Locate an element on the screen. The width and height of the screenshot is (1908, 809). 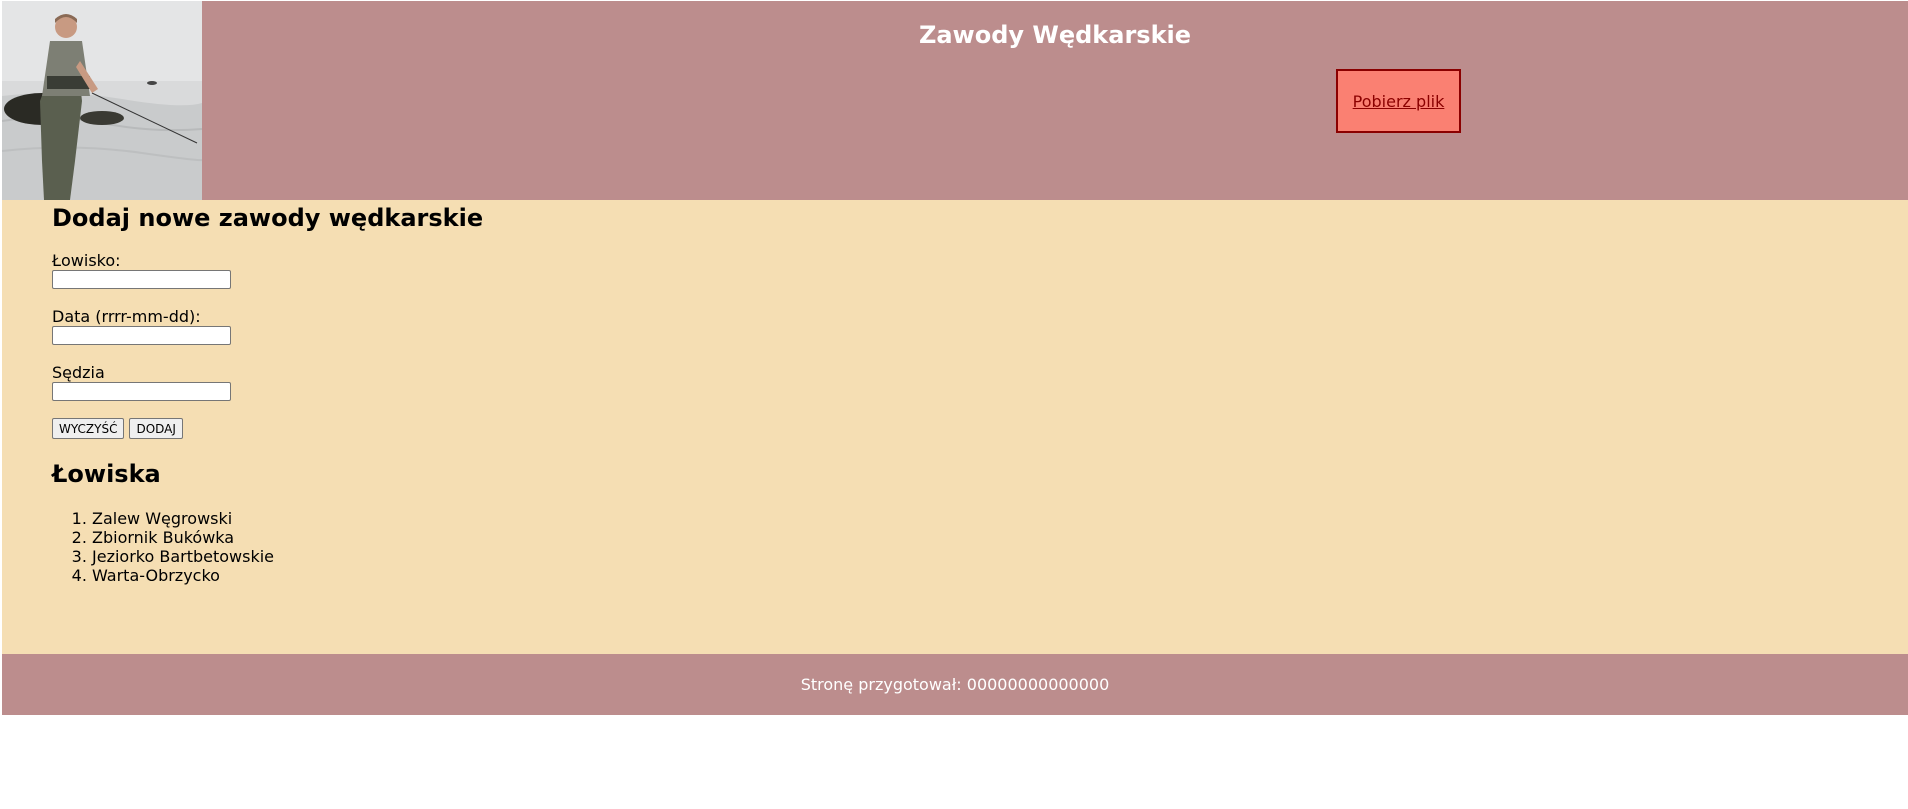
judge-input is located at coordinates (141, 391).